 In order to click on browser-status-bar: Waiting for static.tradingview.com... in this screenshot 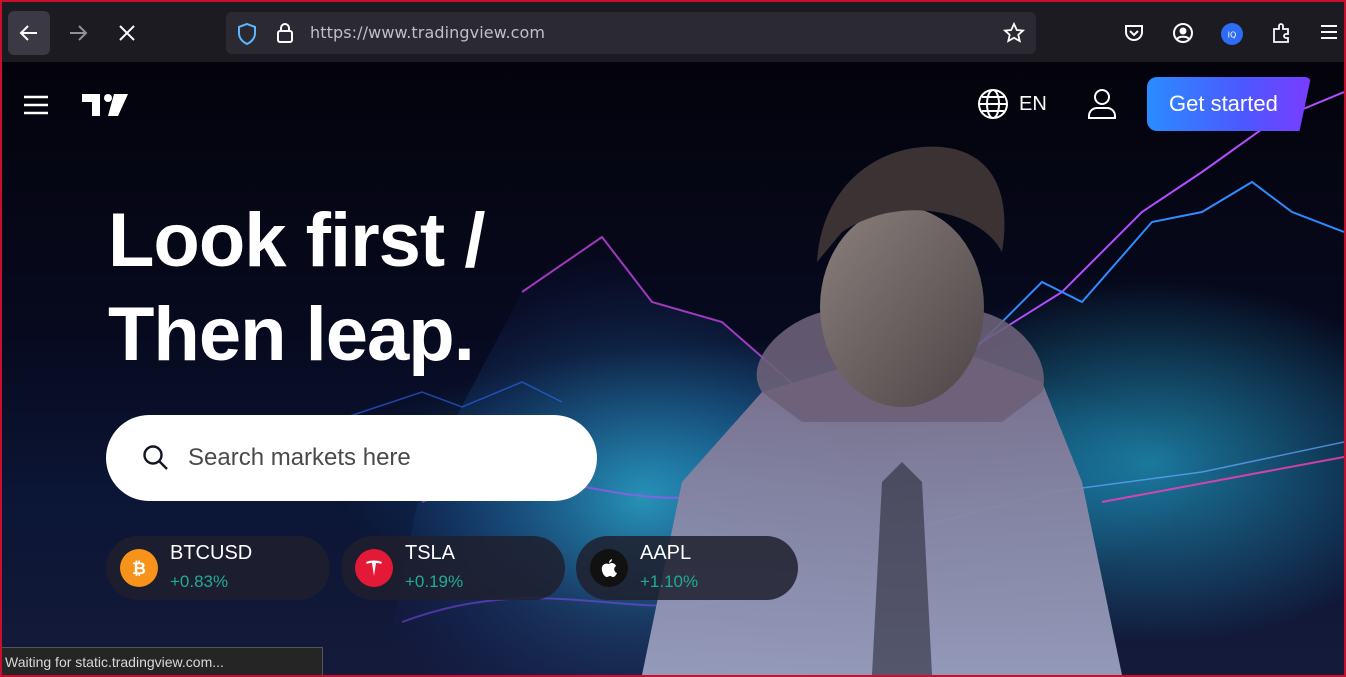, I will do `click(161, 662)`.